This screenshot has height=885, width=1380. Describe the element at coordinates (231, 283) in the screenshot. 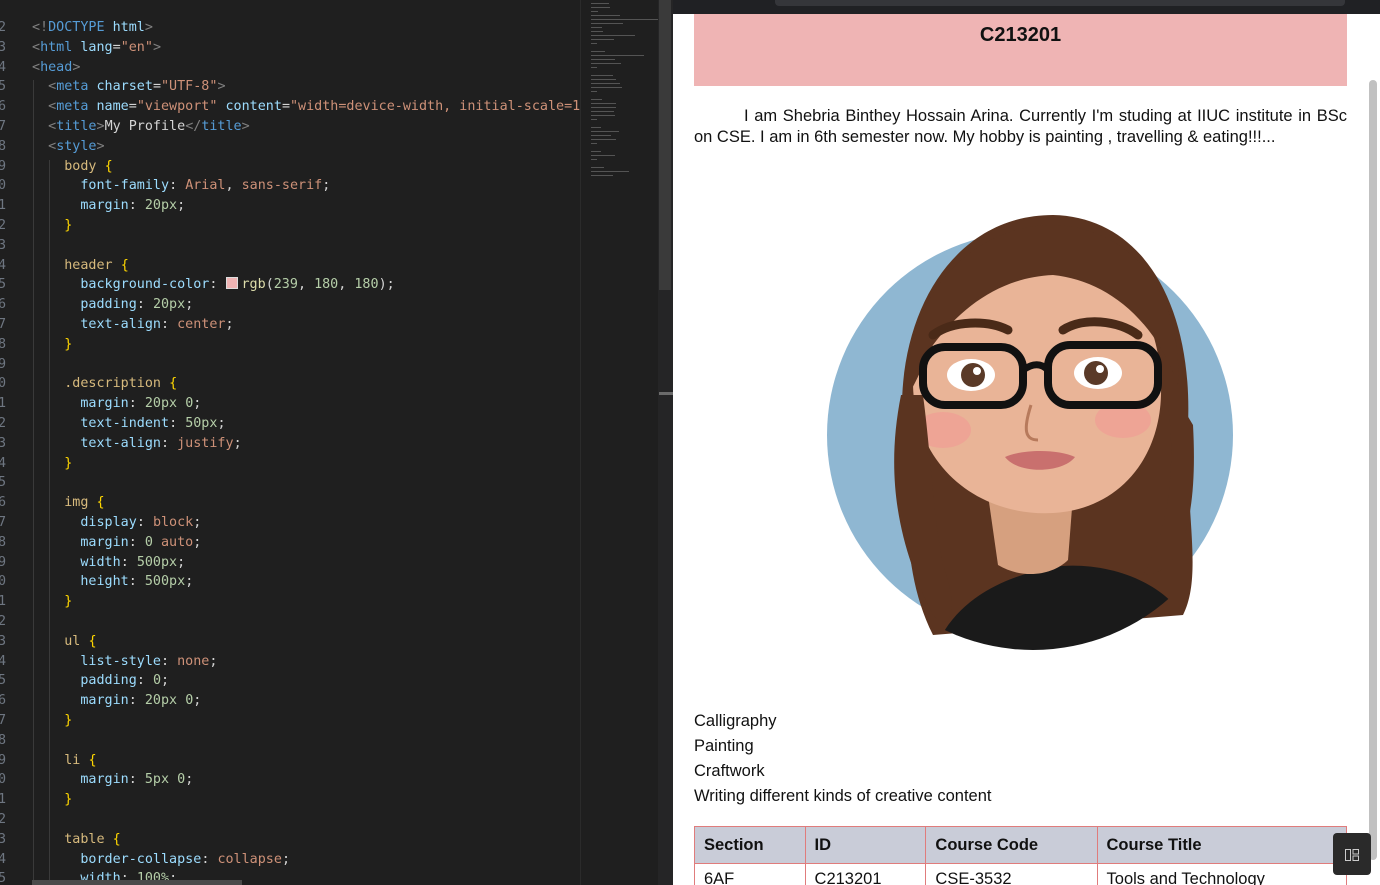

I see `color-swatch` at that location.